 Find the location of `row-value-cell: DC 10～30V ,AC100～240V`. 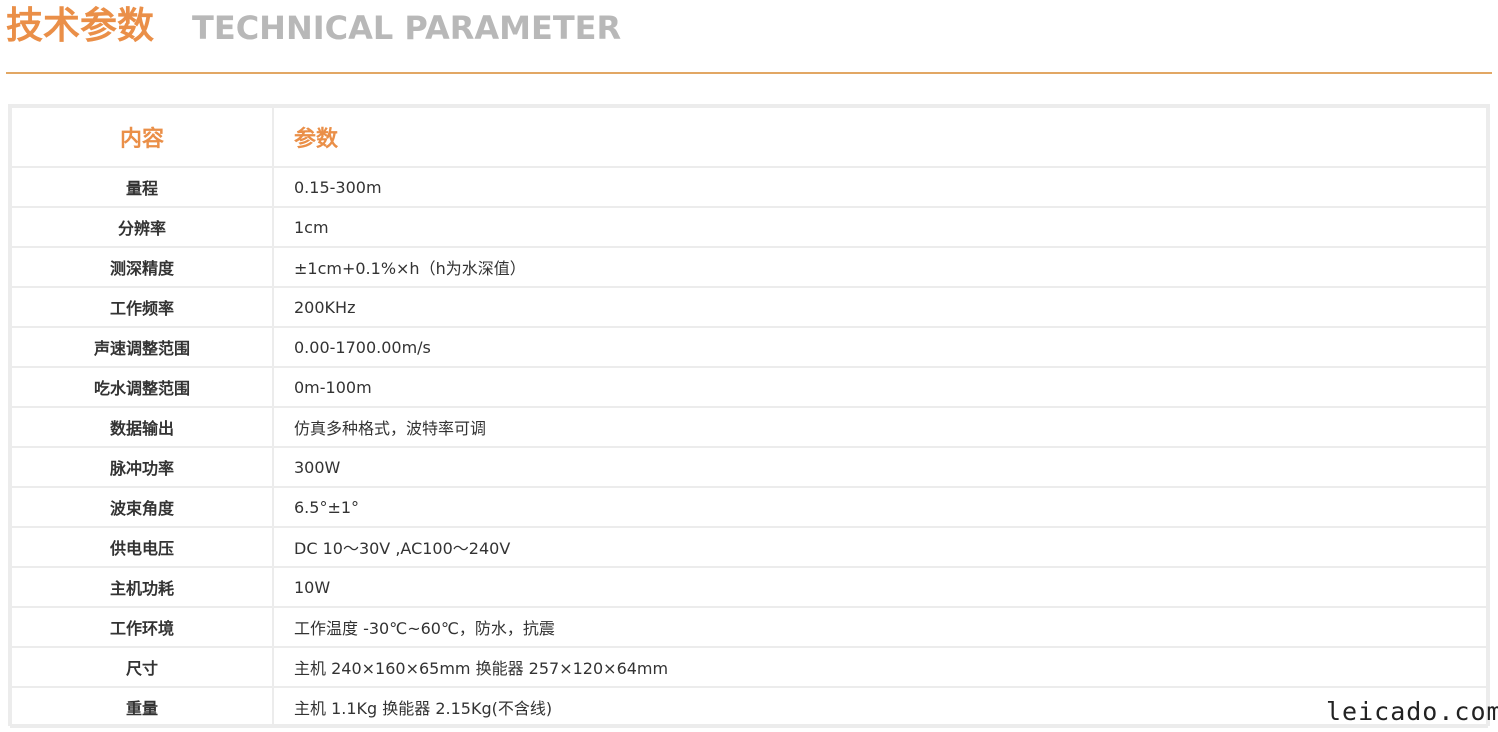

row-value-cell: DC 10～30V ,AC100～240V is located at coordinates (880, 547).